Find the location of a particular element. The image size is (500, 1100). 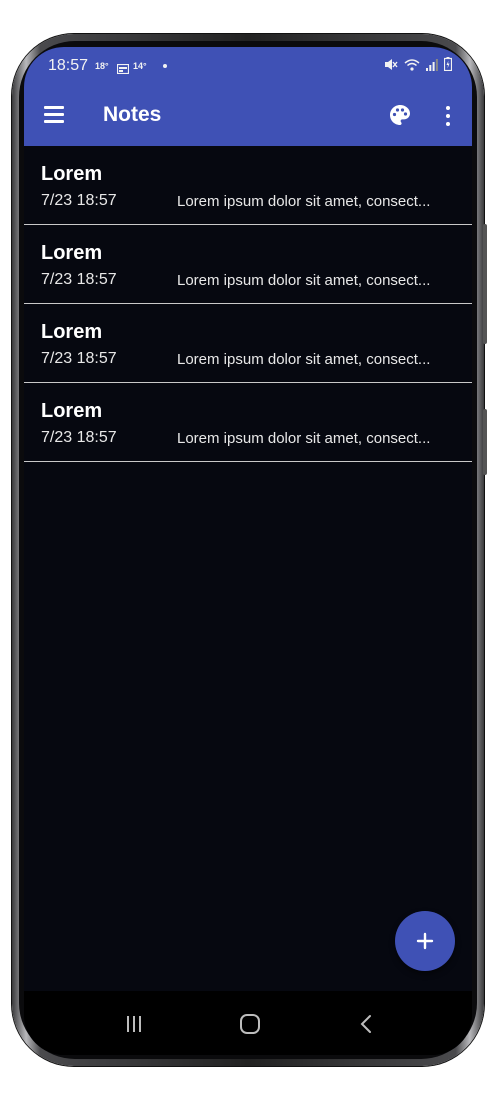

weather-temp-2: 14° is located at coordinates (140, 66).